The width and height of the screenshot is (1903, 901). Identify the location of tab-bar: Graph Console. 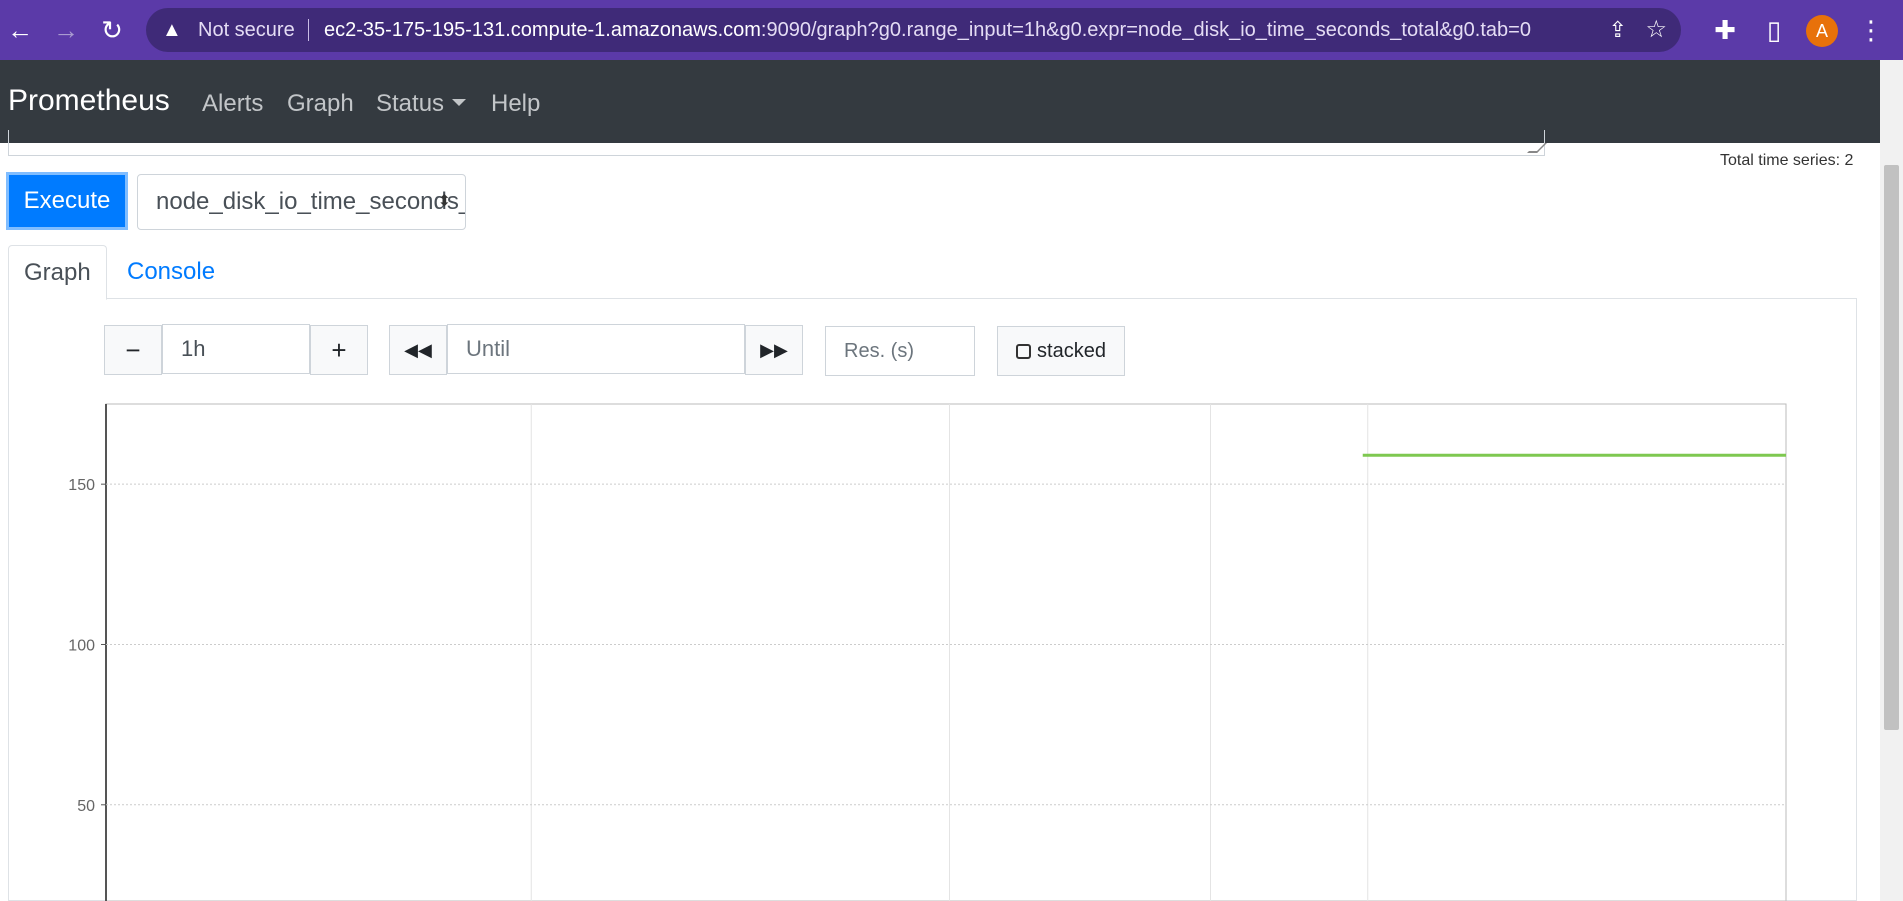
(932, 272).